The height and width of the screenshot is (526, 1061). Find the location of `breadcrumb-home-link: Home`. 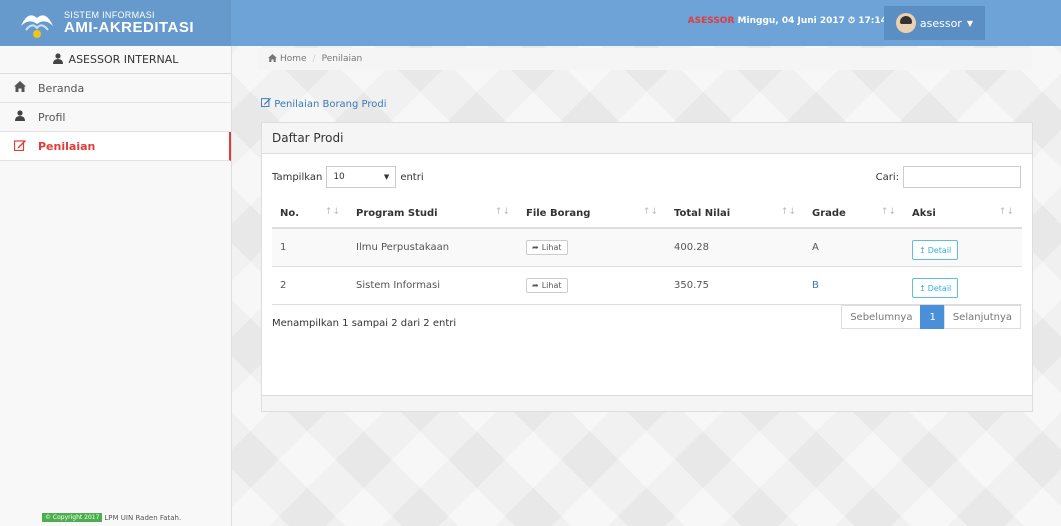

breadcrumb-home-link: Home is located at coordinates (293, 59).